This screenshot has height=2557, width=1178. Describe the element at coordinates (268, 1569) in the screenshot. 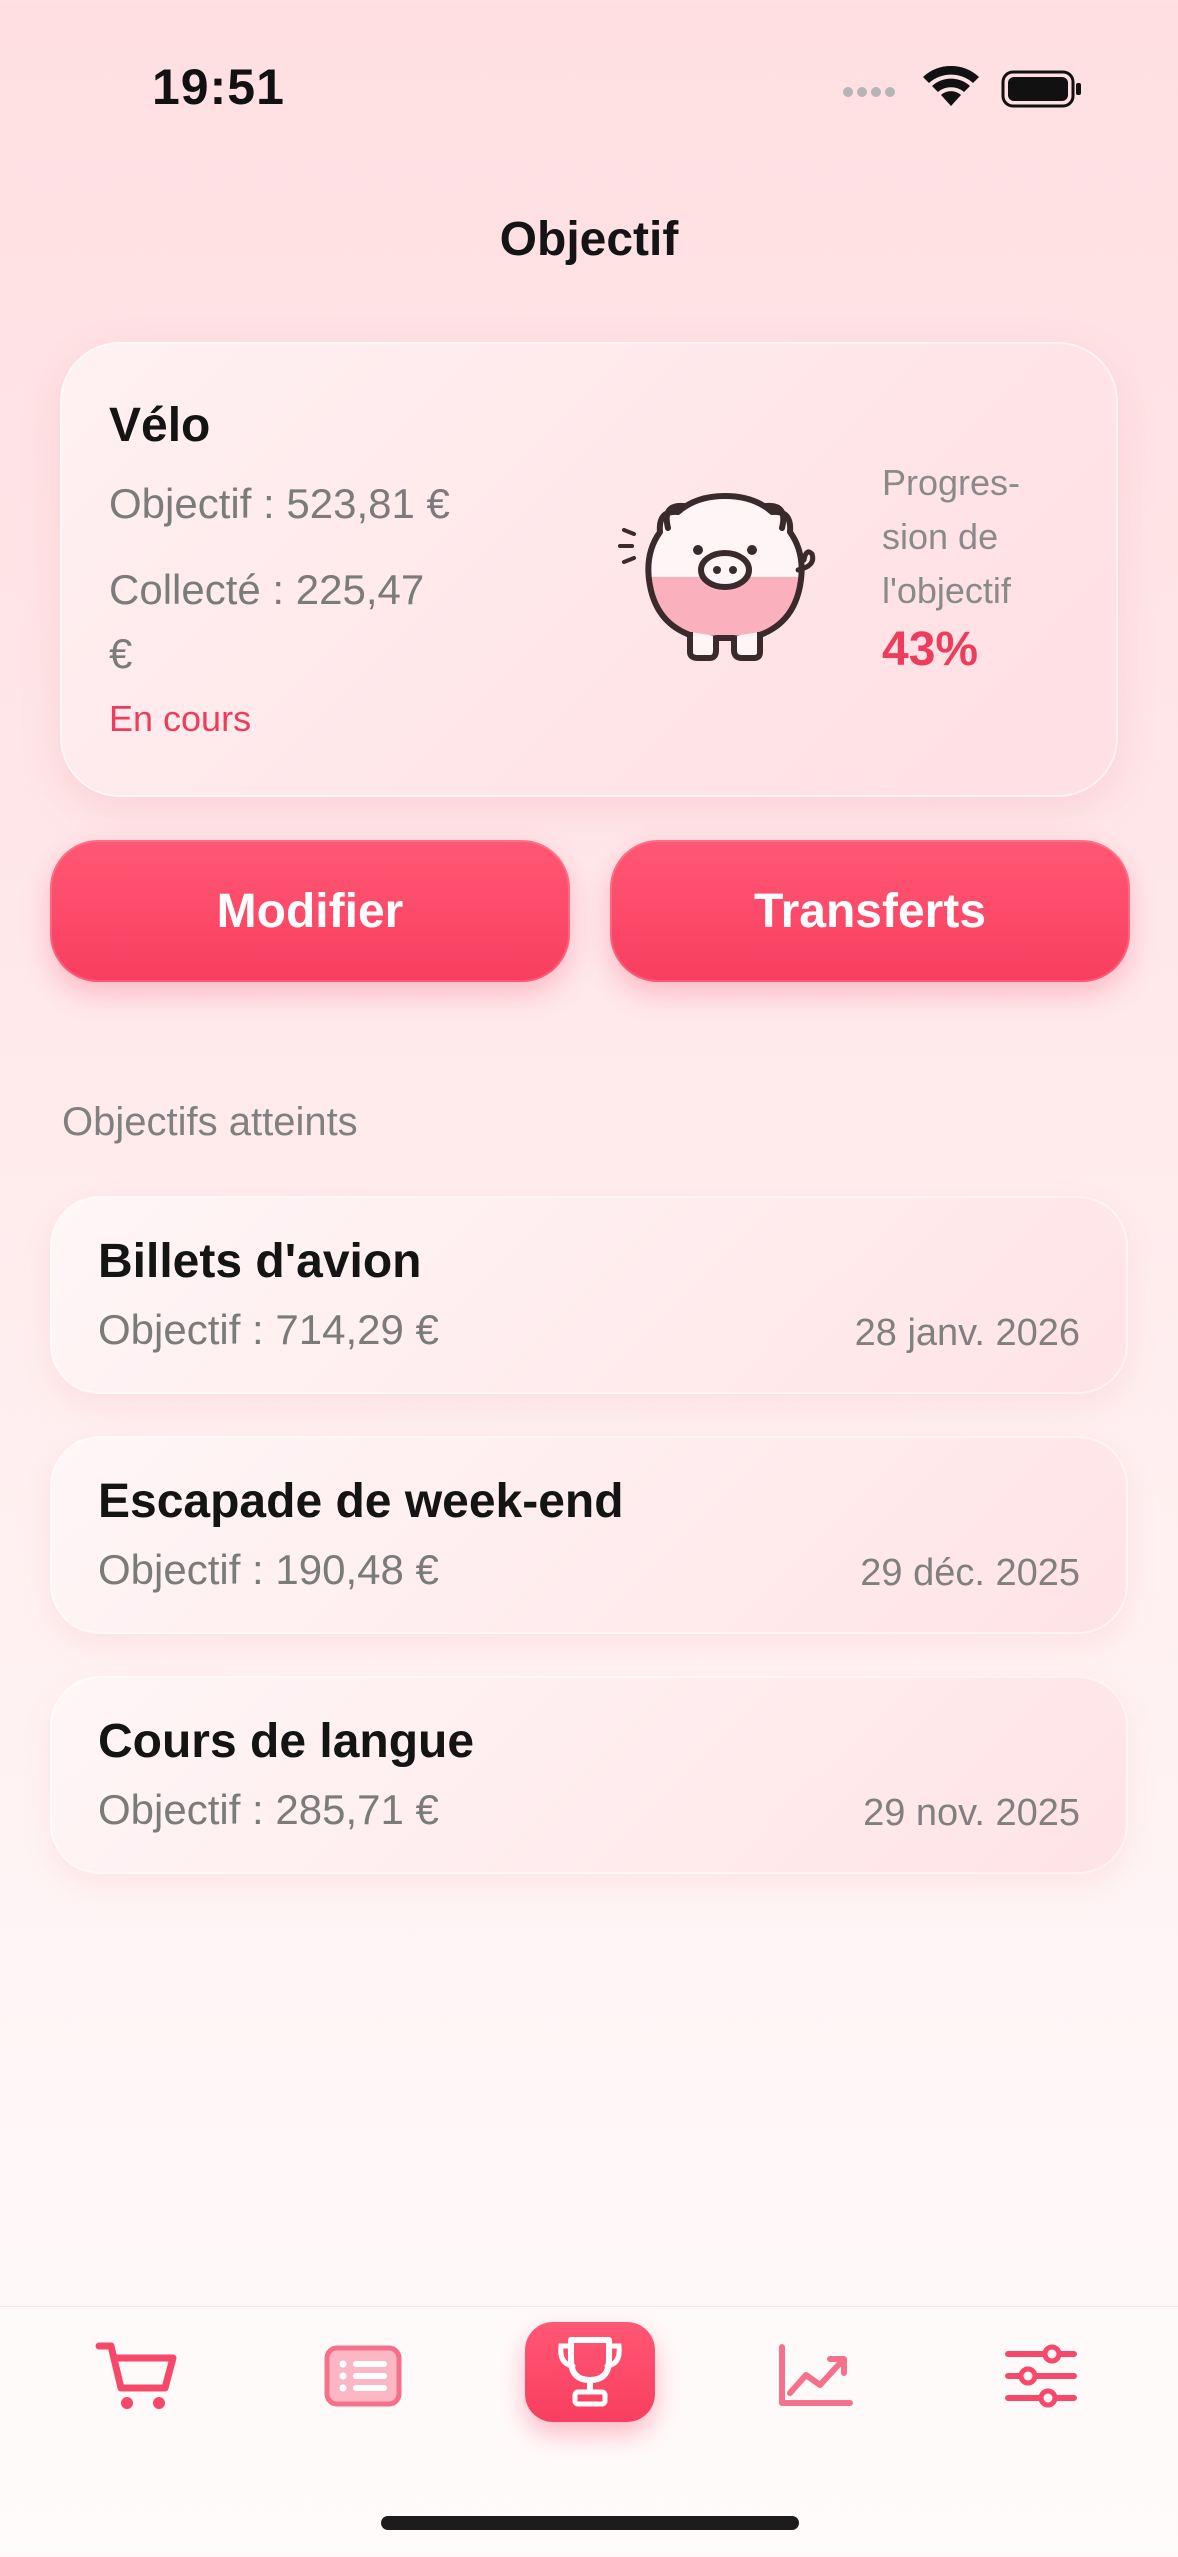

I see `achieved-goal-target: Objectif : 190,48 €` at that location.